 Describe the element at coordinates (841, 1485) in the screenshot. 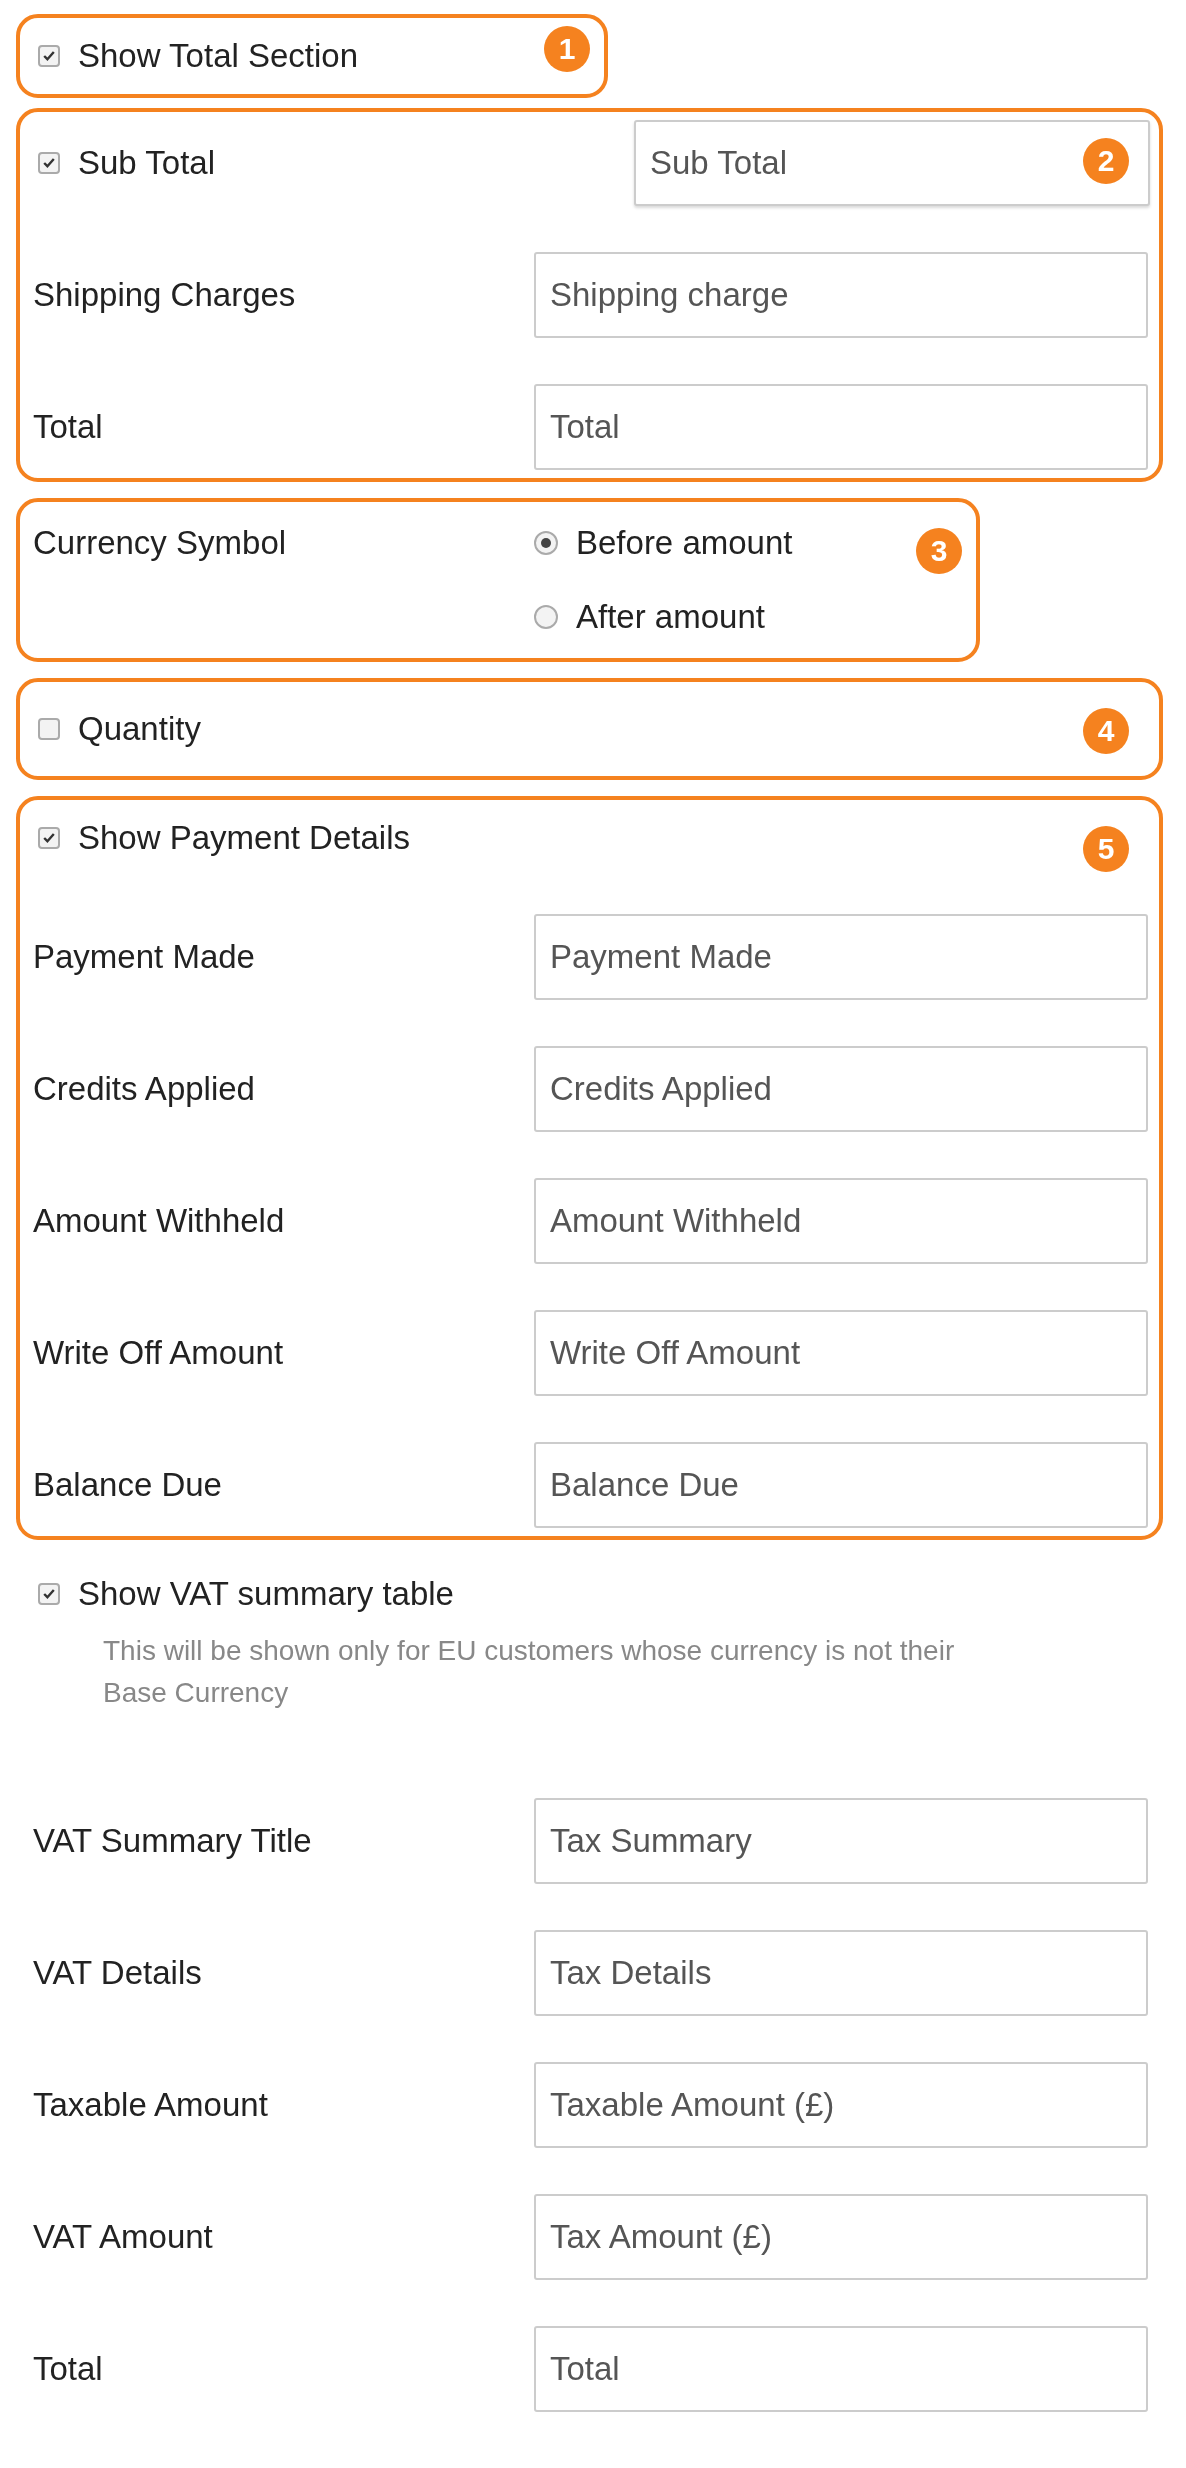

I see `input-field: Balance Due` at that location.